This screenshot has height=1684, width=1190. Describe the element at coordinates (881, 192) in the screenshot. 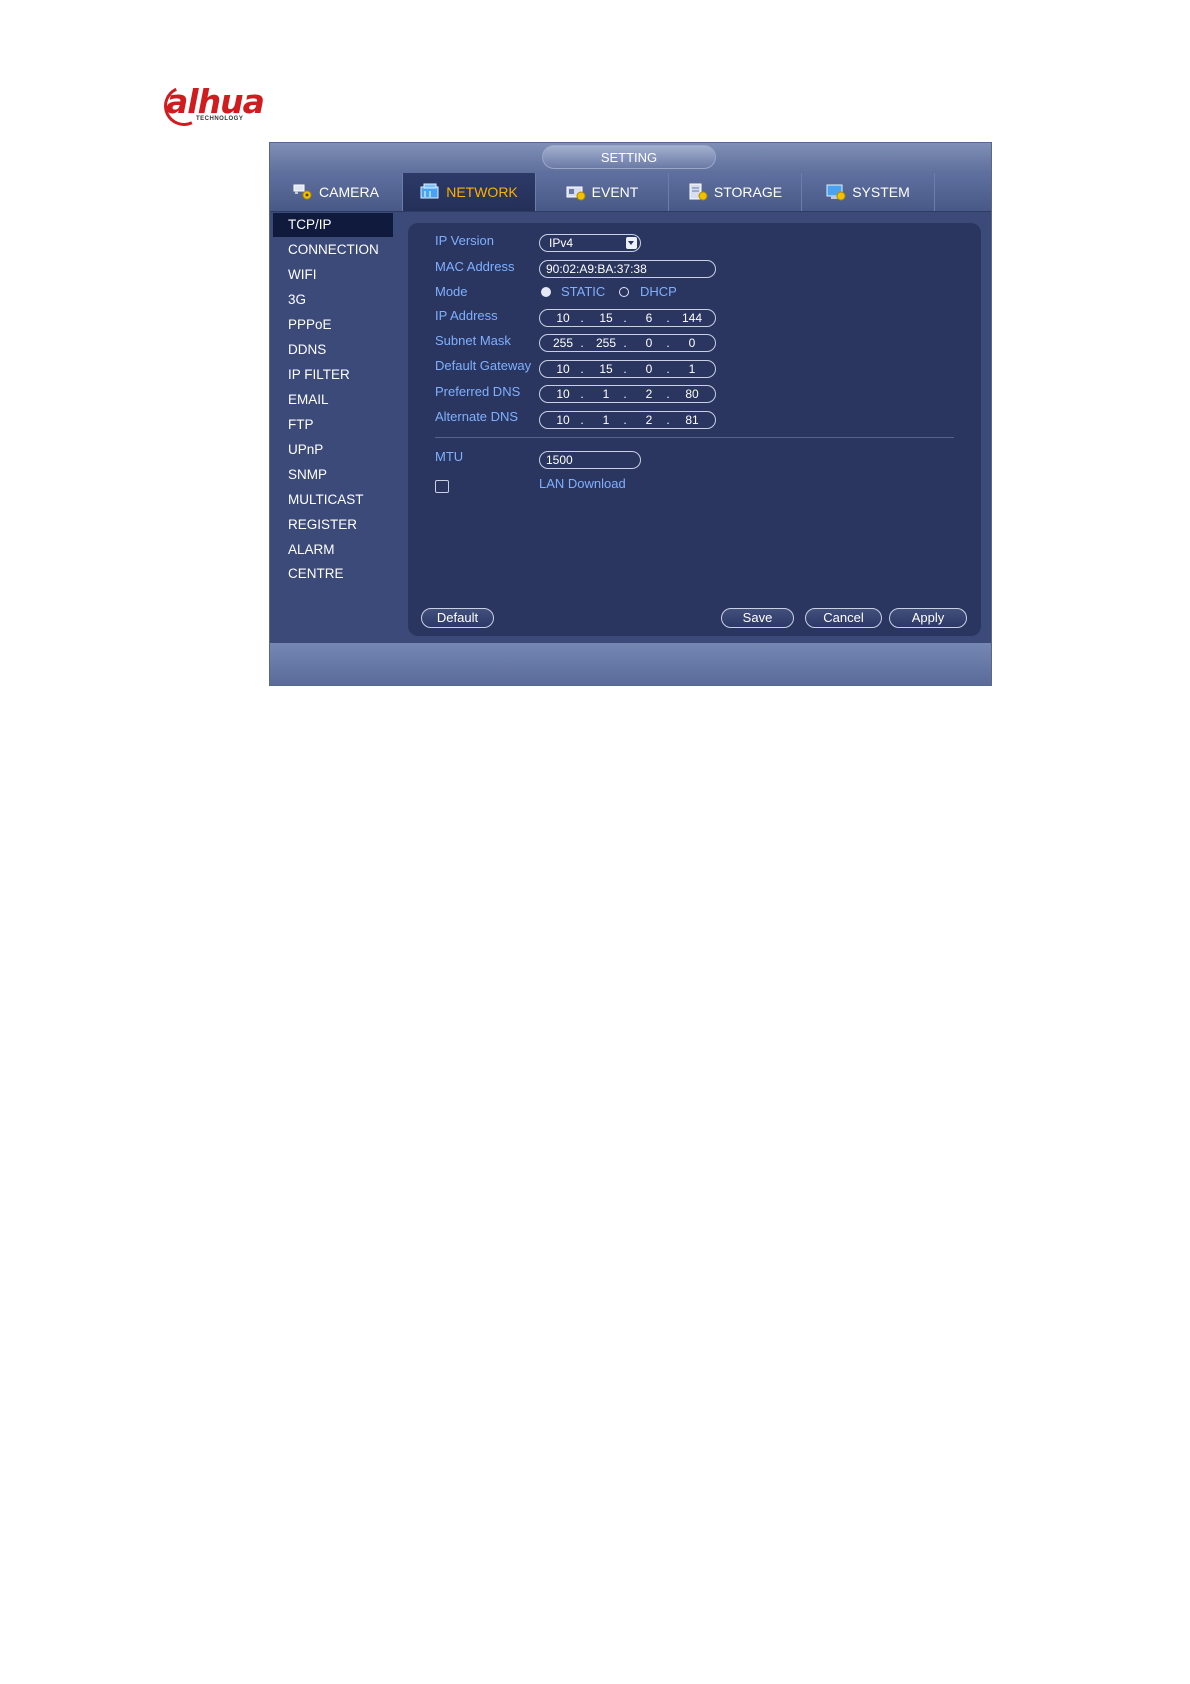

I see `tab-system-label: SYSTEM` at that location.